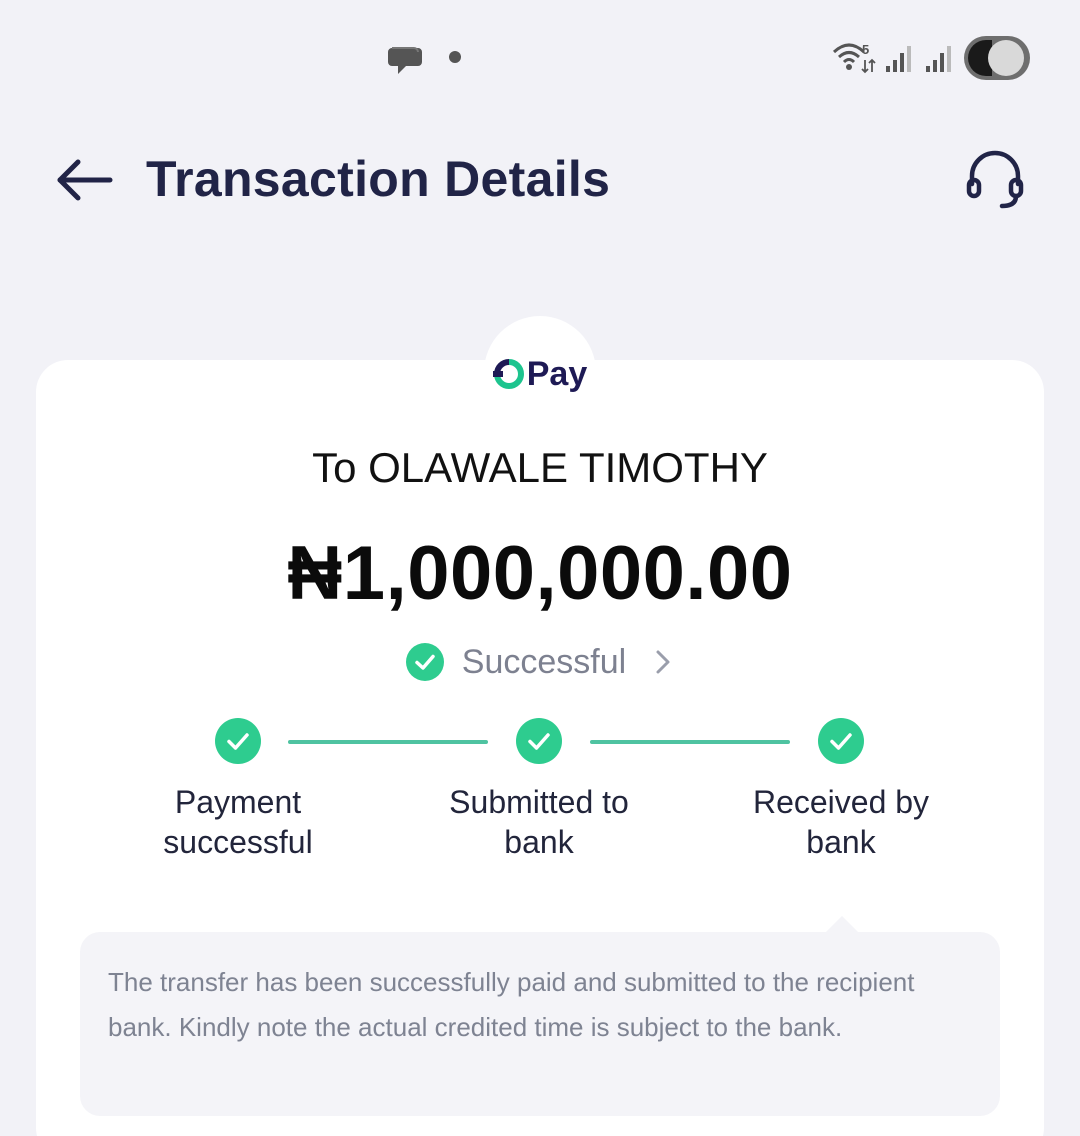 This screenshot has width=1080, height=1136. What do you see at coordinates (938, 59) in the screenshot?
I see `signal-icon-secondary` at bounding box center [938, 59].